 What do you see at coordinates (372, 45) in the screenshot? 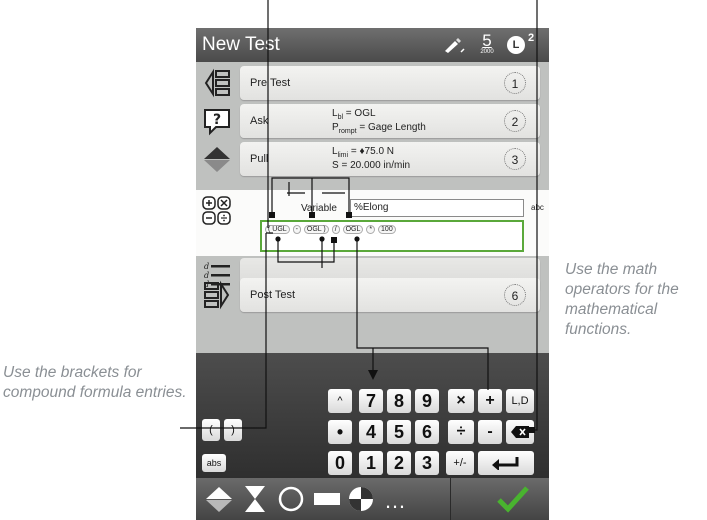
I see `title-bar: New Test 5 2000 L 2` at bounding box center [372, 45].